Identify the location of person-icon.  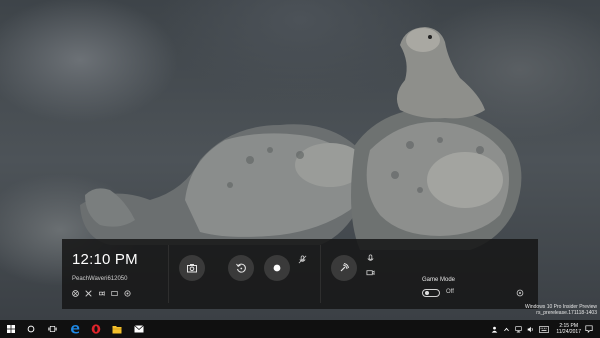
(495, 329).